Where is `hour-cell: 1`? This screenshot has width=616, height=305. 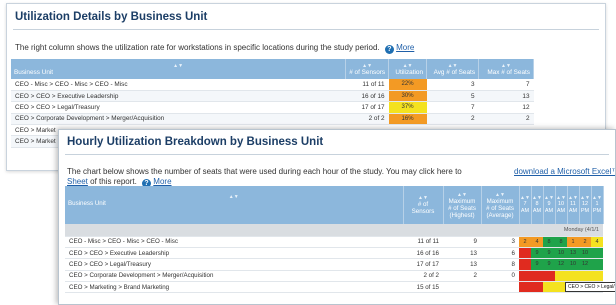 hour-cell: 1 is located at coordinates (573, 242).